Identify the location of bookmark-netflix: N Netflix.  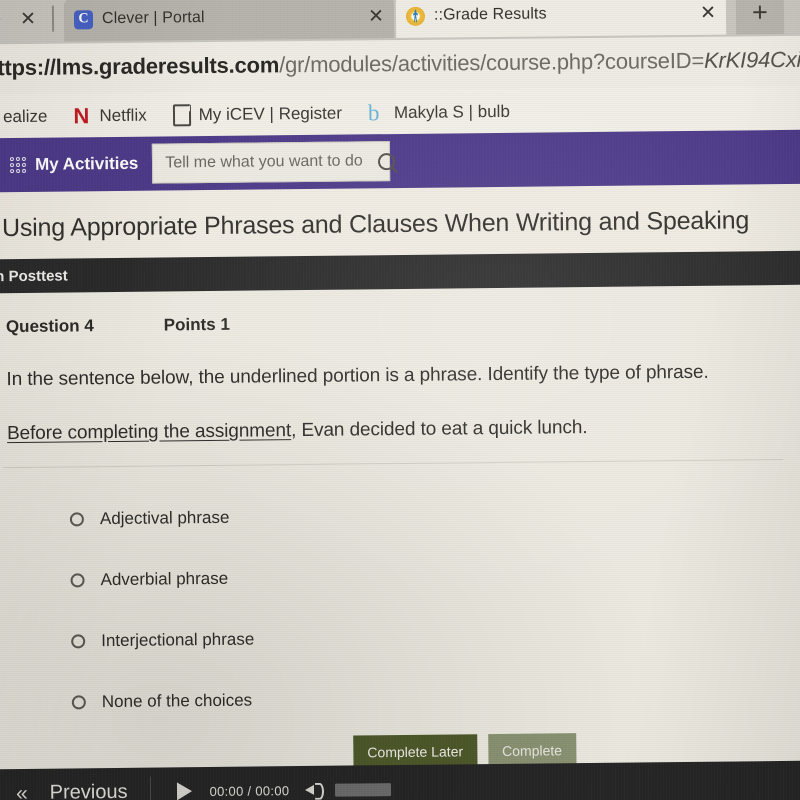
(109, 116).